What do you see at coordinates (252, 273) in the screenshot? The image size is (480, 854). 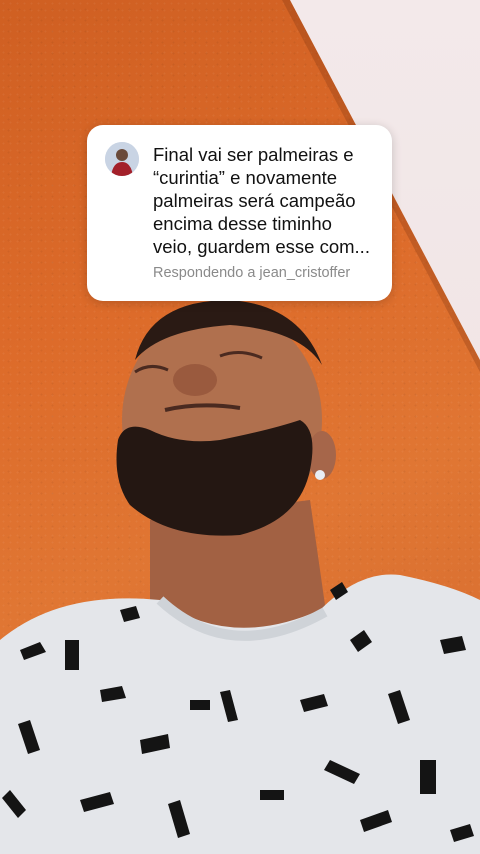 I see `reply-attribution: Respondendo a jean_cristoffer` at bounding box center [252, 273].